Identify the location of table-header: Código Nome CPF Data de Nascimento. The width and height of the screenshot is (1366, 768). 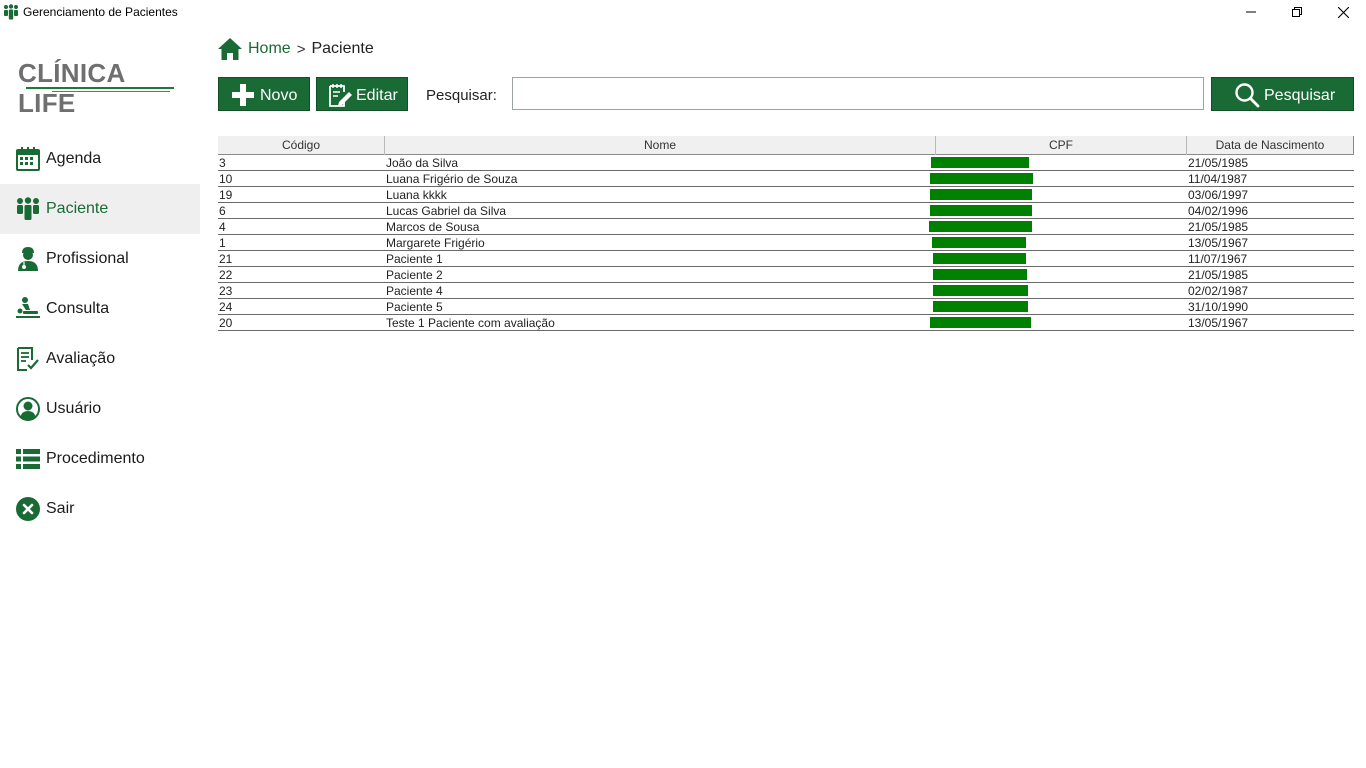
(786, 145).